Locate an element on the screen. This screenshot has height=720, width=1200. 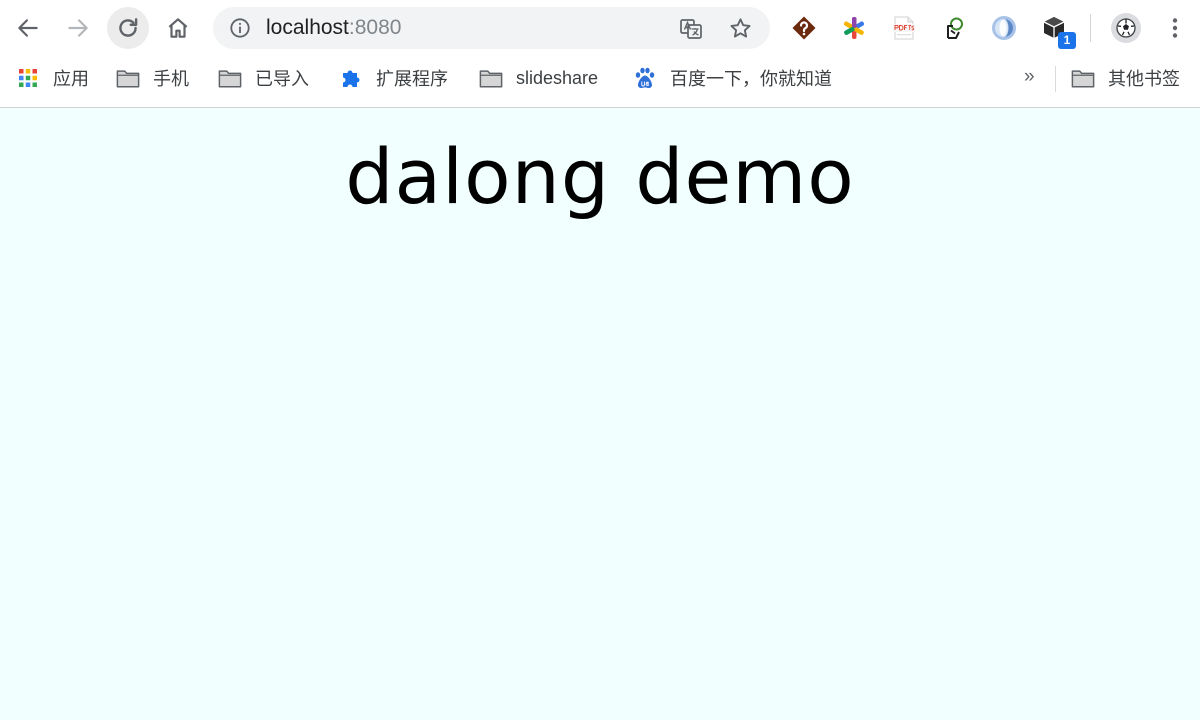
bookmark-label: 应用 is located at coordinates (71, 79).